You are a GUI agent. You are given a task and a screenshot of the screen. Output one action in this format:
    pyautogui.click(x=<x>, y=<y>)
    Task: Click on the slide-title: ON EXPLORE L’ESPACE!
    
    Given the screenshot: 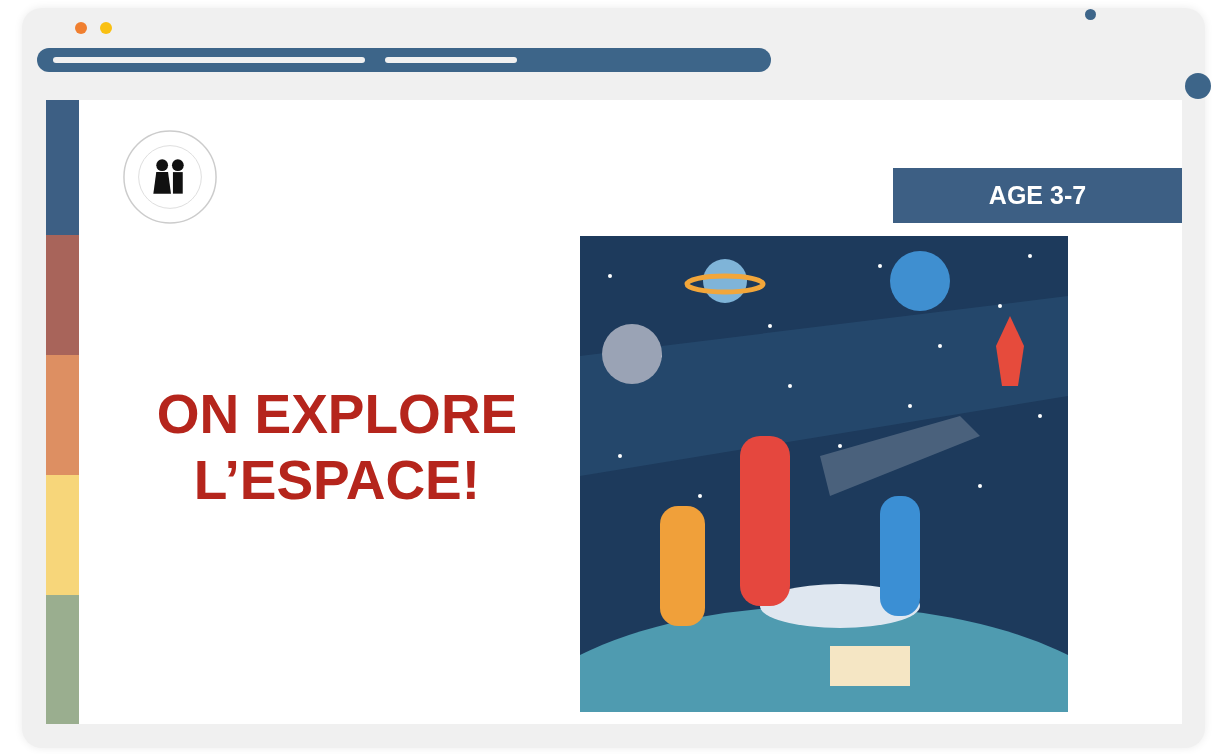 What is the action you would take?
    pyautogui.click(x=337, y=447)
    